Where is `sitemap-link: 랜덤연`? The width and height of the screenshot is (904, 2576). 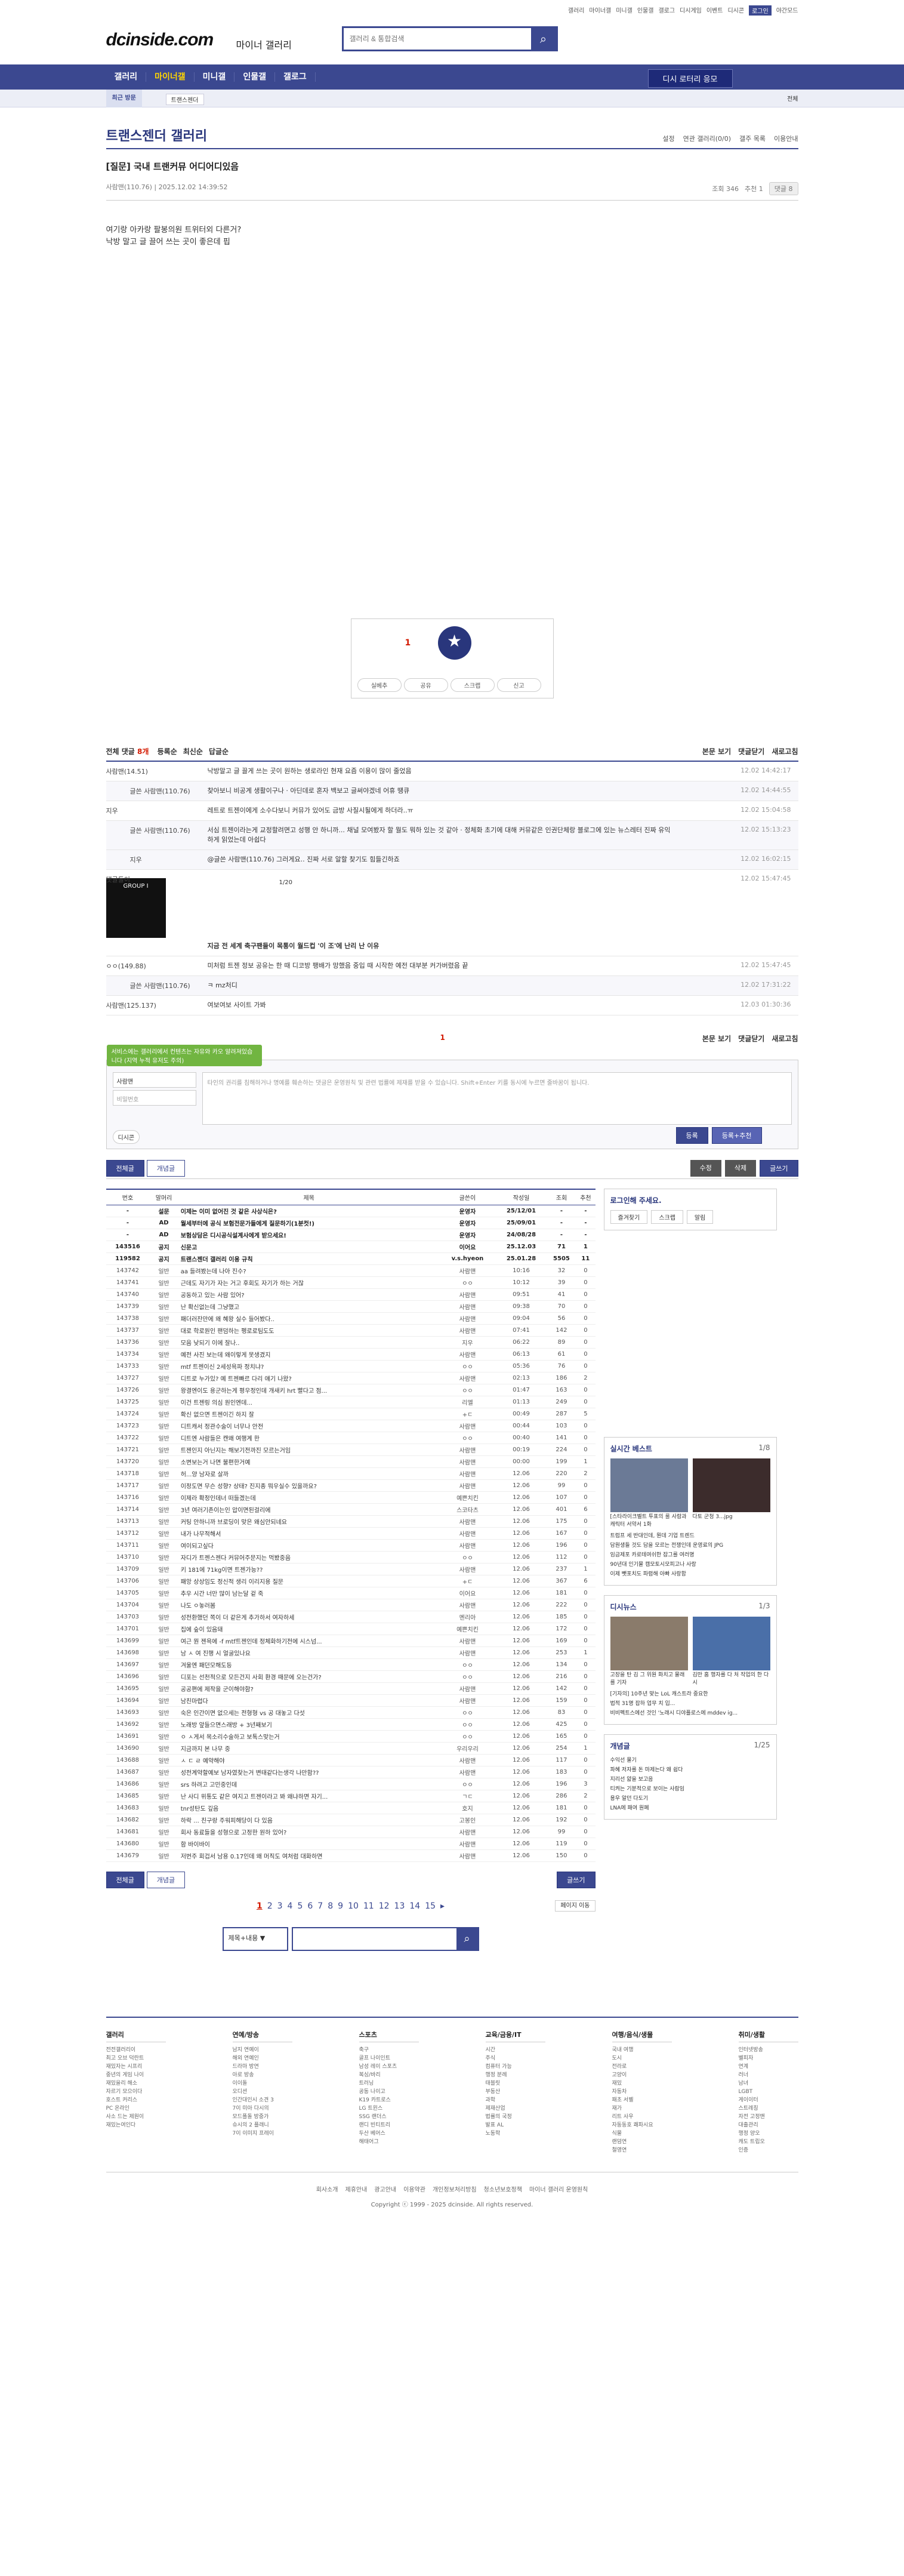 sitemap-link: 랜덤연 is located at coordinates (642, 2142).